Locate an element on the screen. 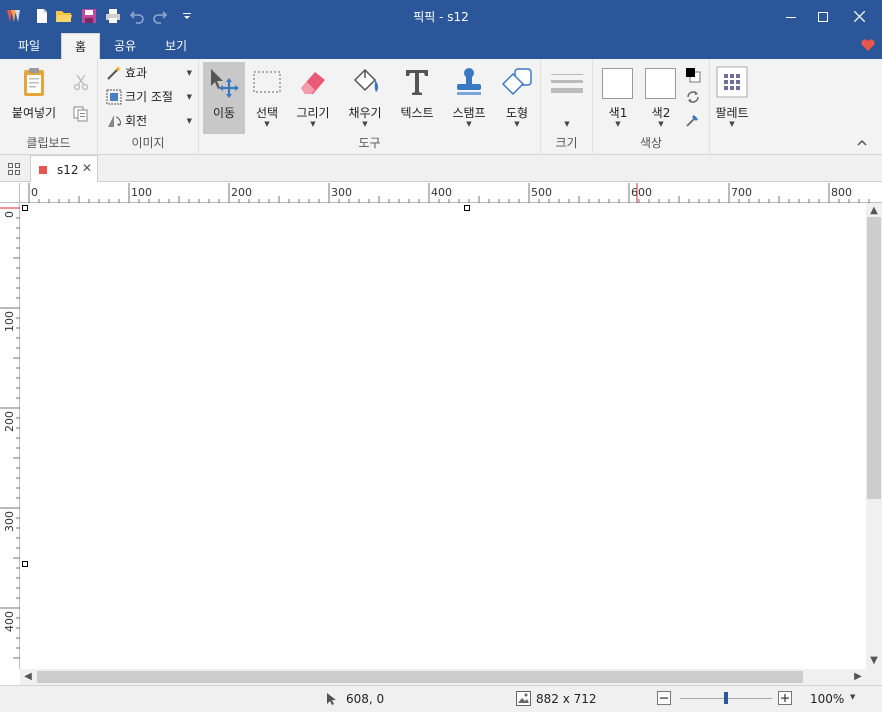 This screenshot has height=712, width=882. tab-home: 홈 is located at coordinates (80, 46).